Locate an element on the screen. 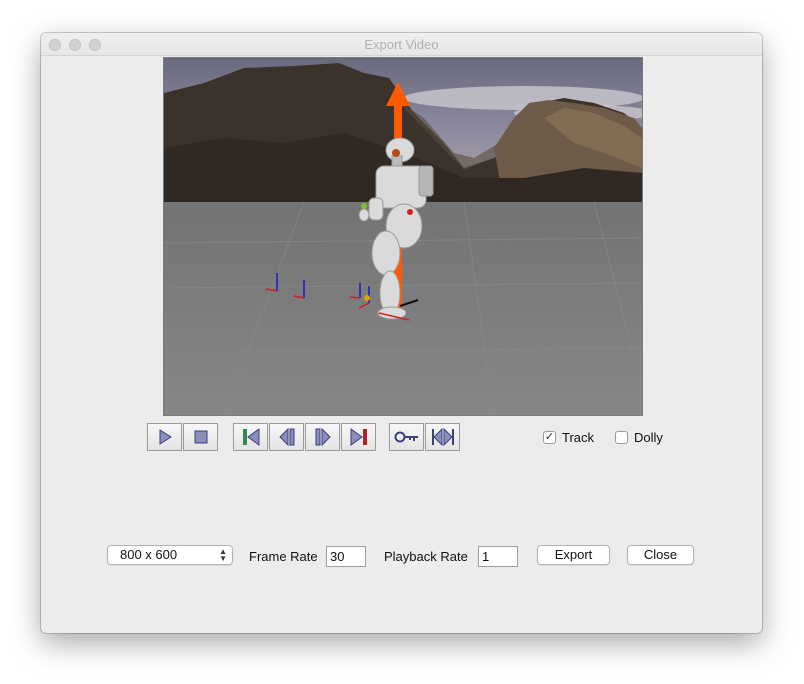 The image size is (804, 684). stop-icon is located at coordinates (200, 437).